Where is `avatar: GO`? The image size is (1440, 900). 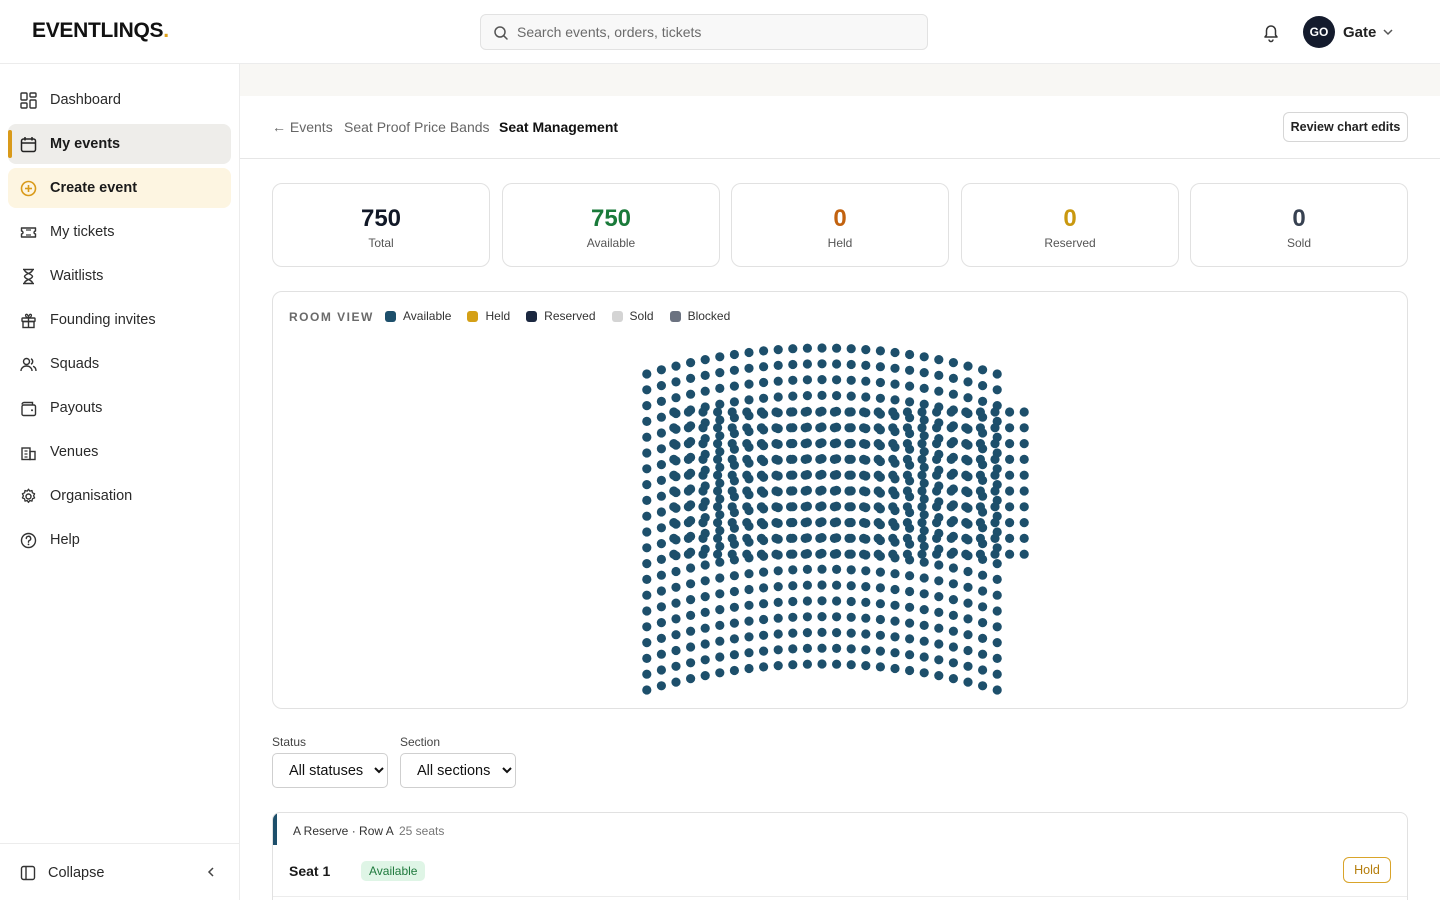 avatar: GO is located at coordinates (1319, 32).